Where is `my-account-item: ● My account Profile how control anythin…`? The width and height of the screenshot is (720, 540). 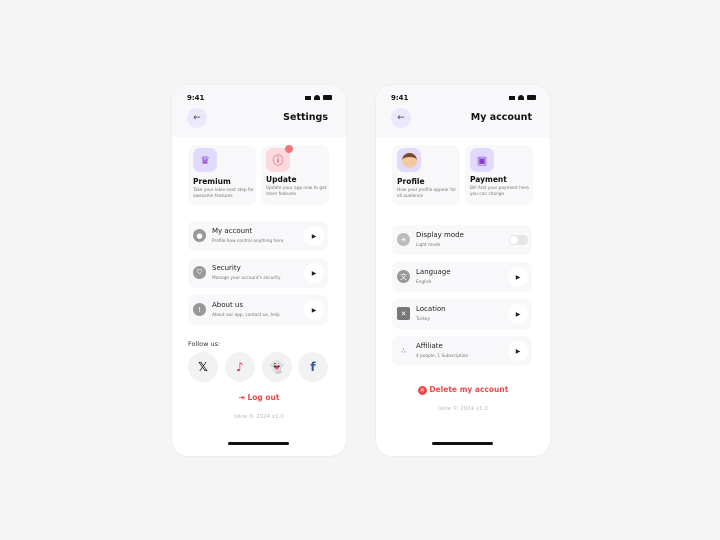 my-account-item: ● My account Profile how control anythin… is located at coordinates (258, 236).